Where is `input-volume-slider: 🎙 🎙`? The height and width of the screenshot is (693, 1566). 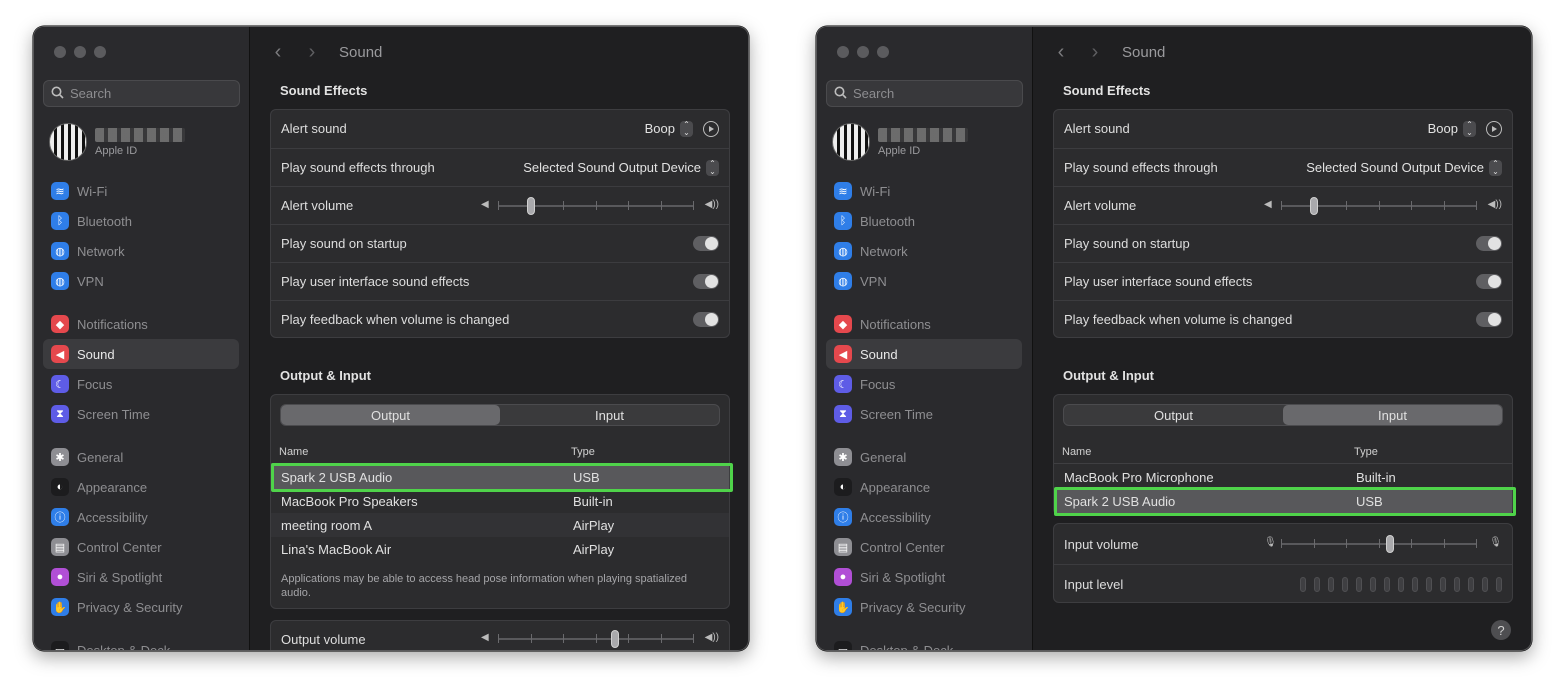
input-volume-slider: 🎙 🎙 is located at coordinates (1383, 544).